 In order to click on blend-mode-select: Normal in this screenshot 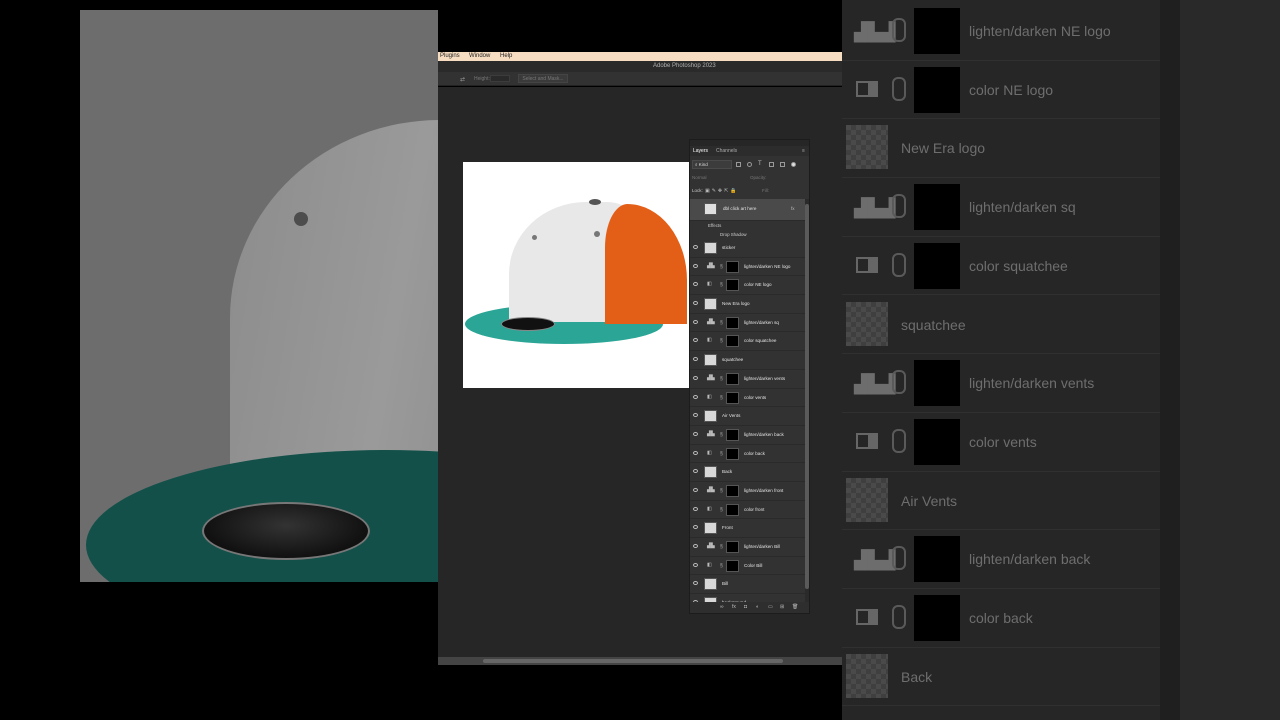, I will do `click(699, 177)`.